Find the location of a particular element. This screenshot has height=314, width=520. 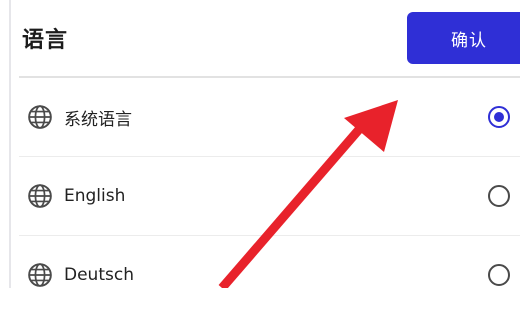

language-label: 系统语言 is located at coordinates (98, 119).